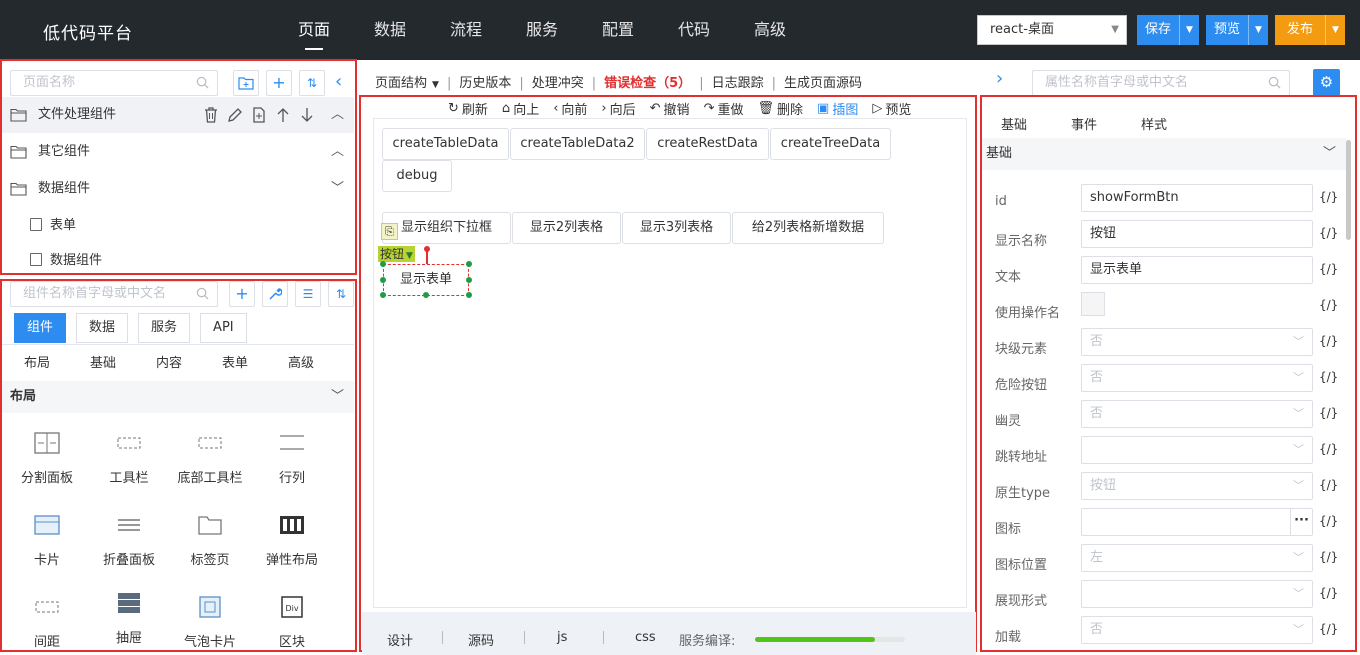 The height and width of the screenshot is (655, 1360). Describe the element at coordinates (210, 623) in the screenshot. I see `component-popover-card: 气泡卡片` at that location.